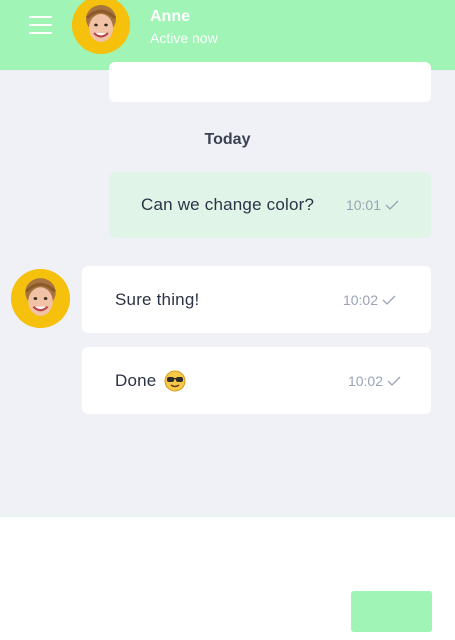  Describe the element at coordinates (184, 38) in the screenshot. I see `contact-status: Active now` at that location.